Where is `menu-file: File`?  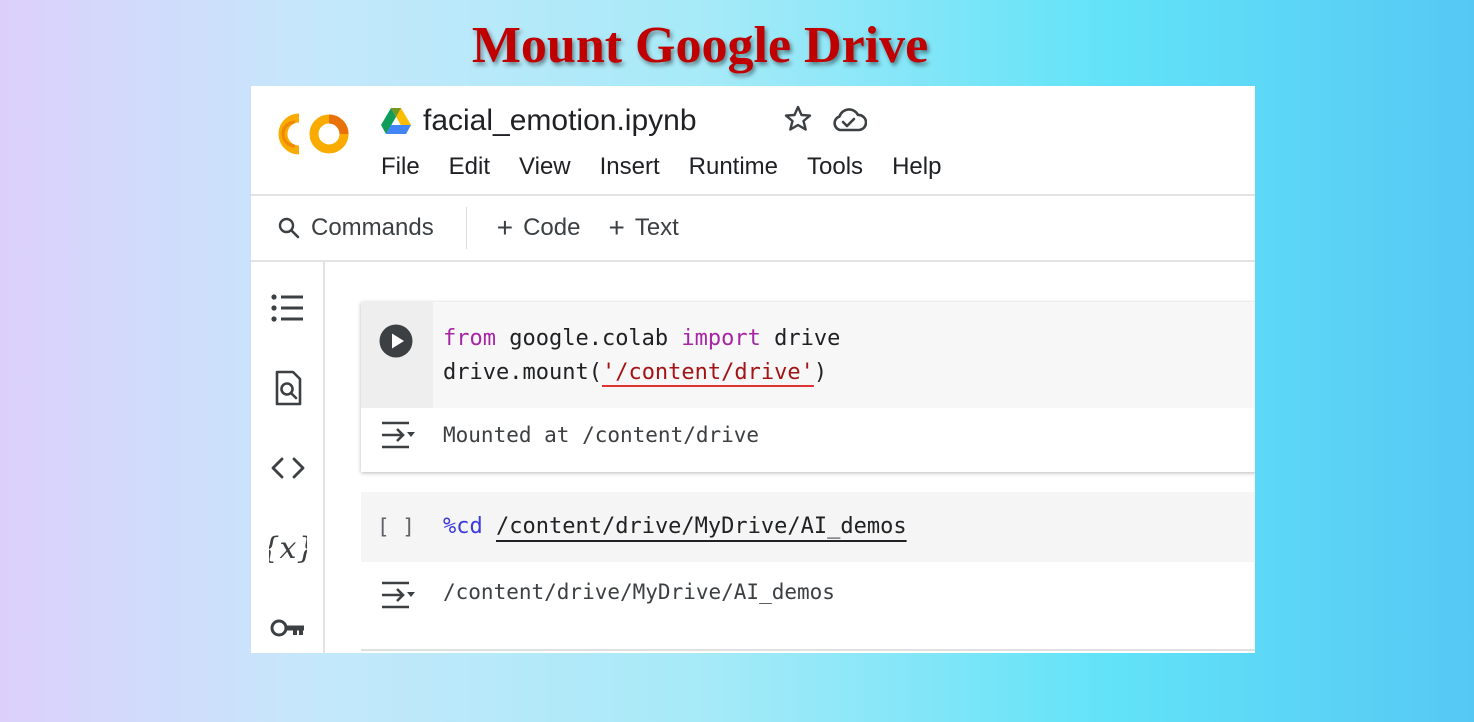 menu-file: File is located at coordinates (400, 167).